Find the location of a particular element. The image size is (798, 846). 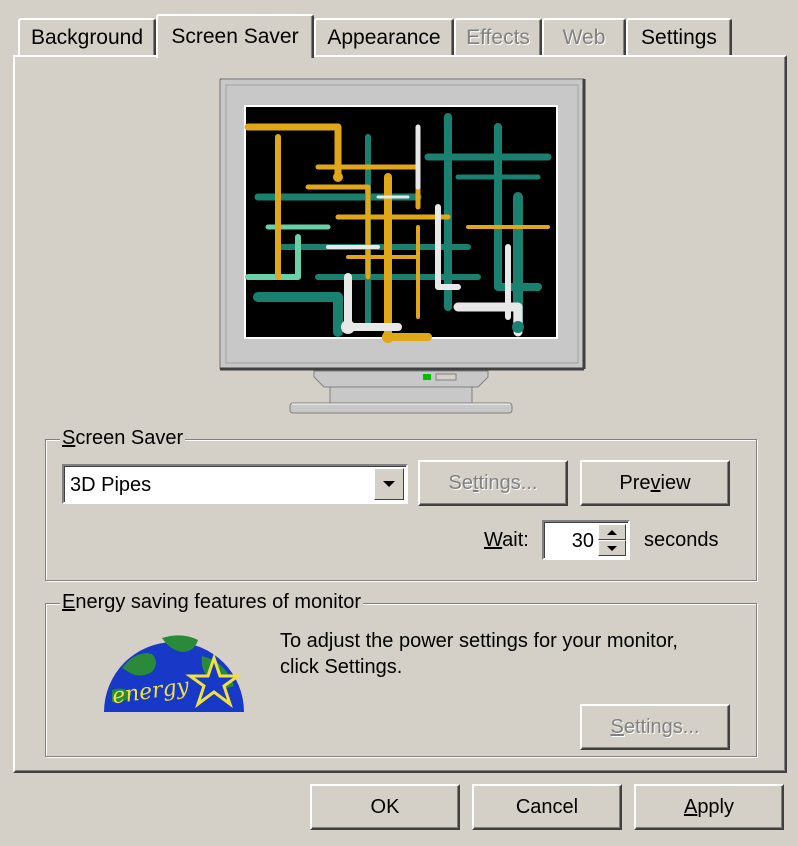

tab-label: Screen Saver is located at coordinates (235, 36).